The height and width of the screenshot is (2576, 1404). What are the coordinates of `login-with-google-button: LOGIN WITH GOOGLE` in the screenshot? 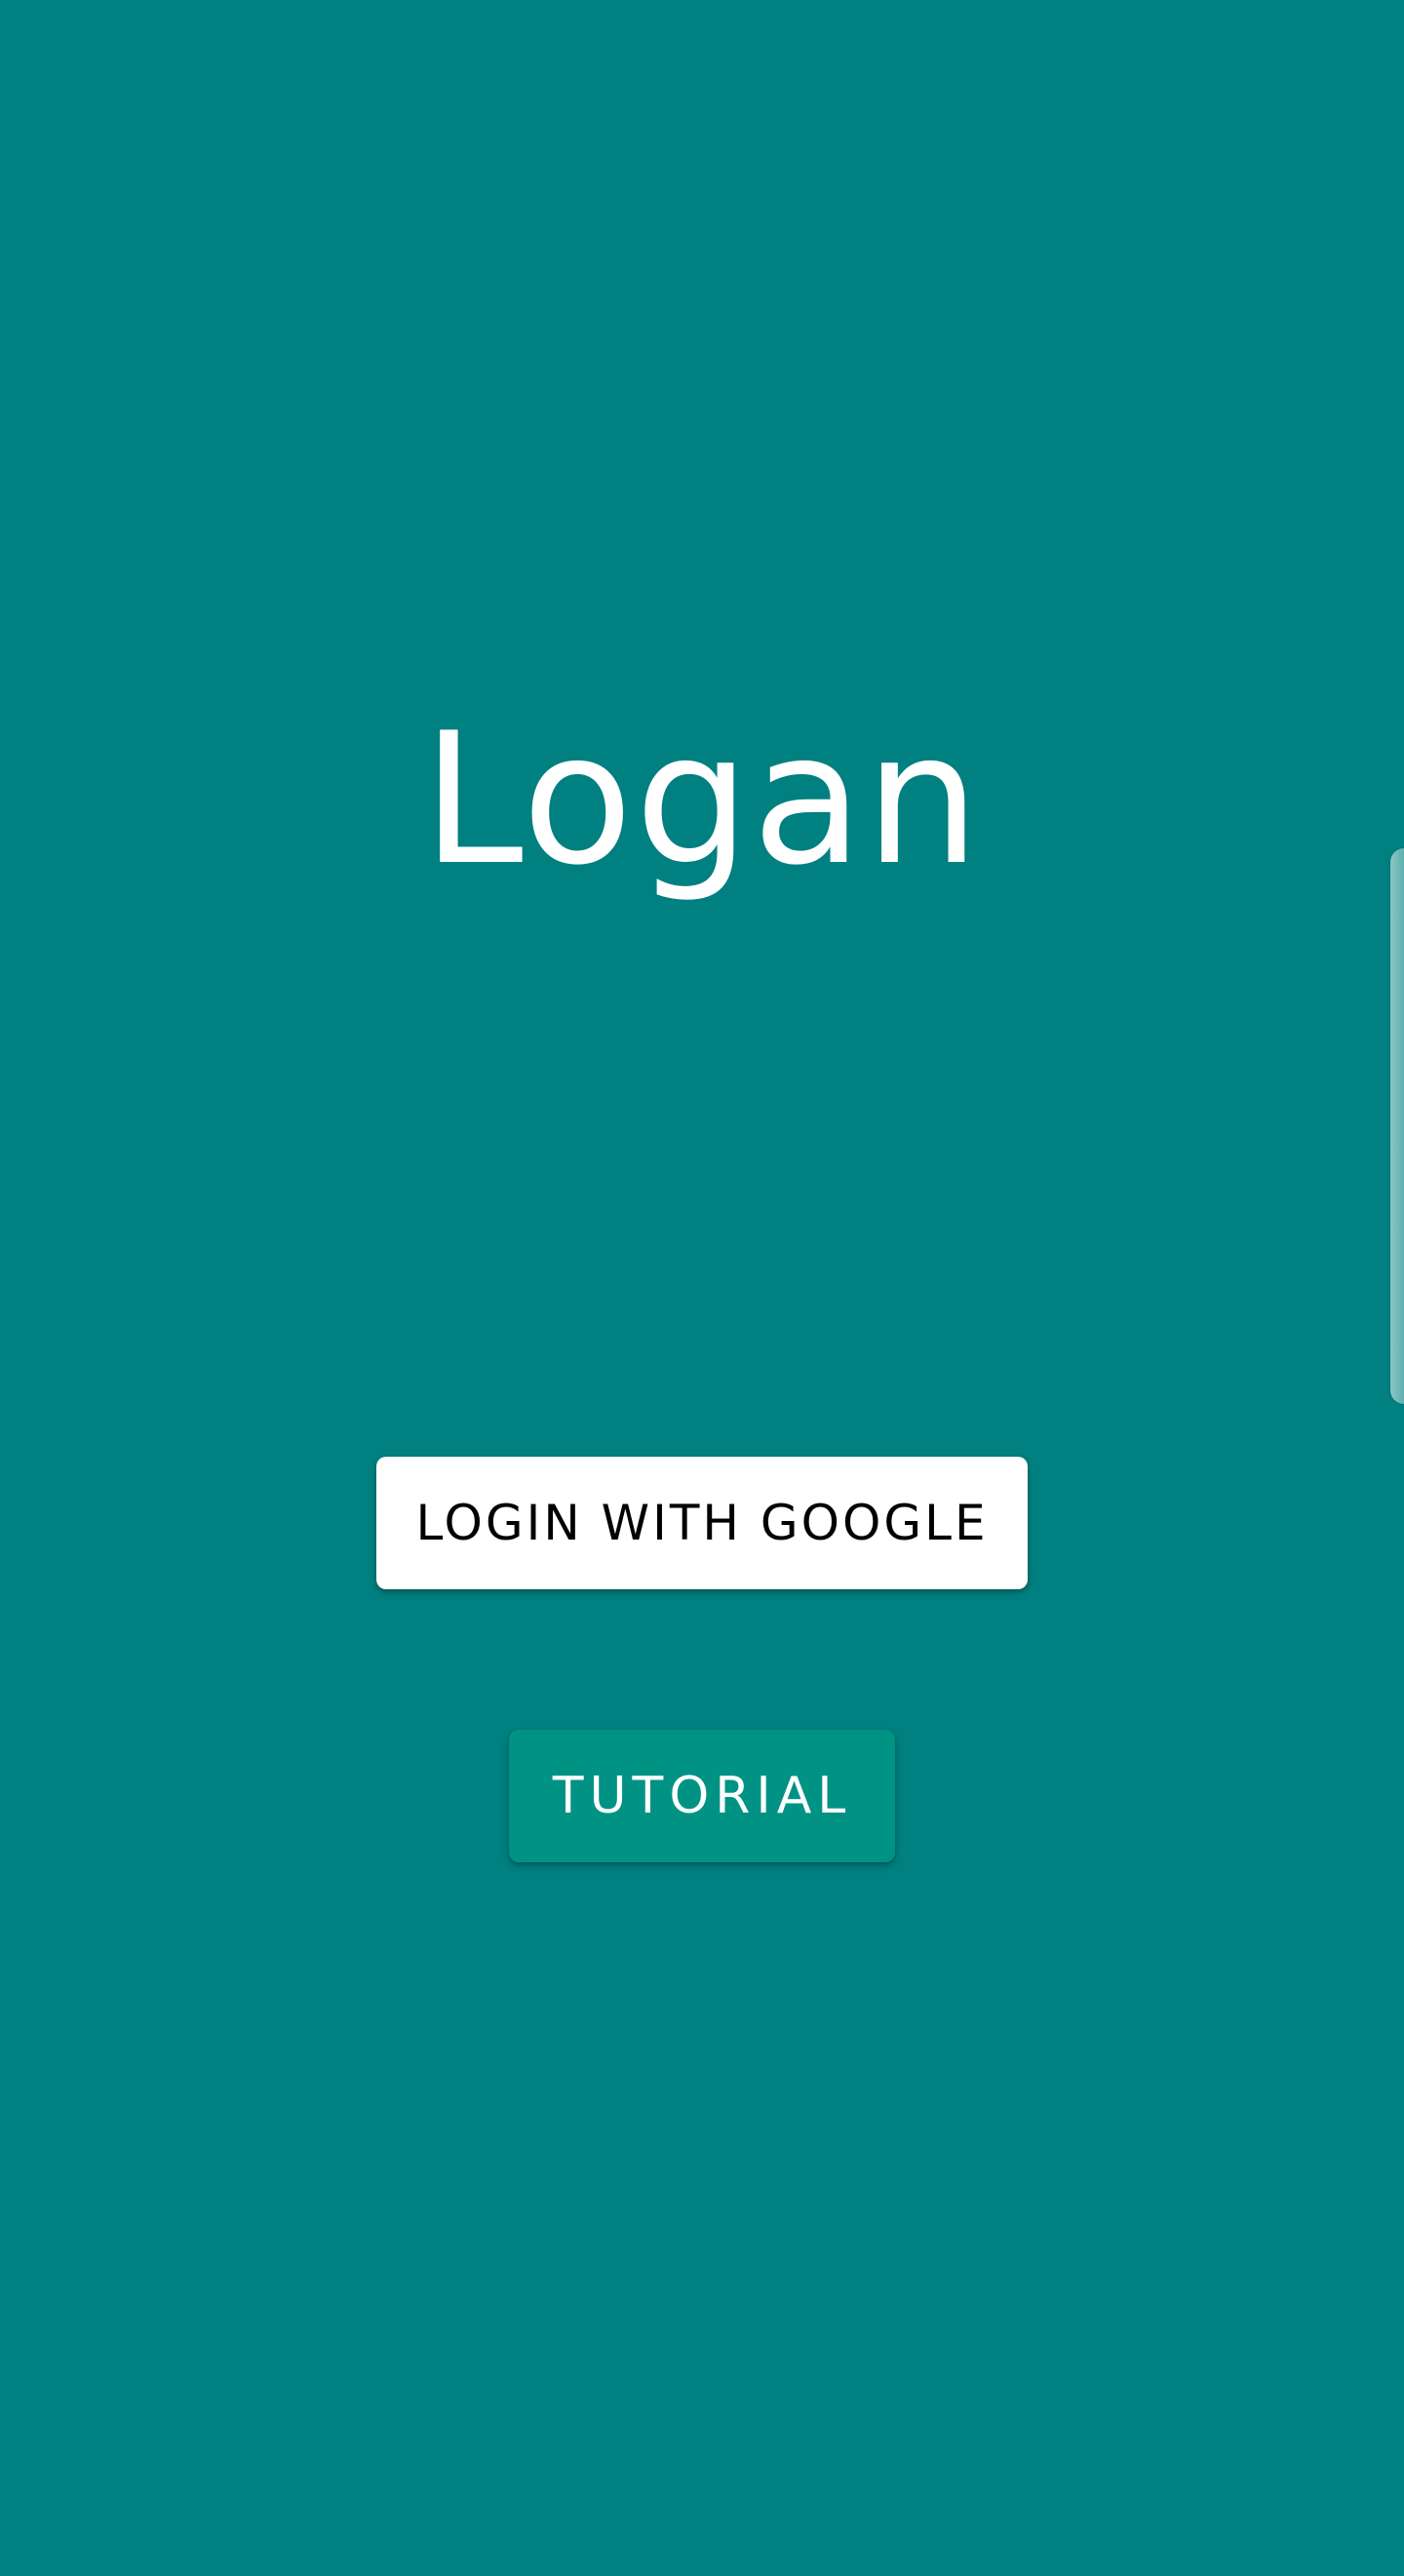 It's located at (702, 1523).